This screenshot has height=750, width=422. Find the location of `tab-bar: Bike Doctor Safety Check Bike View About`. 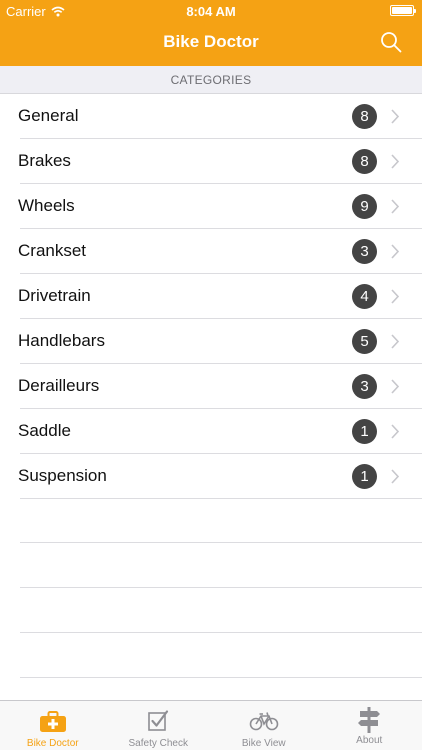

tab-bar: Bike Doctor Safety Check Bike View About is located at coordinates (211, 725).